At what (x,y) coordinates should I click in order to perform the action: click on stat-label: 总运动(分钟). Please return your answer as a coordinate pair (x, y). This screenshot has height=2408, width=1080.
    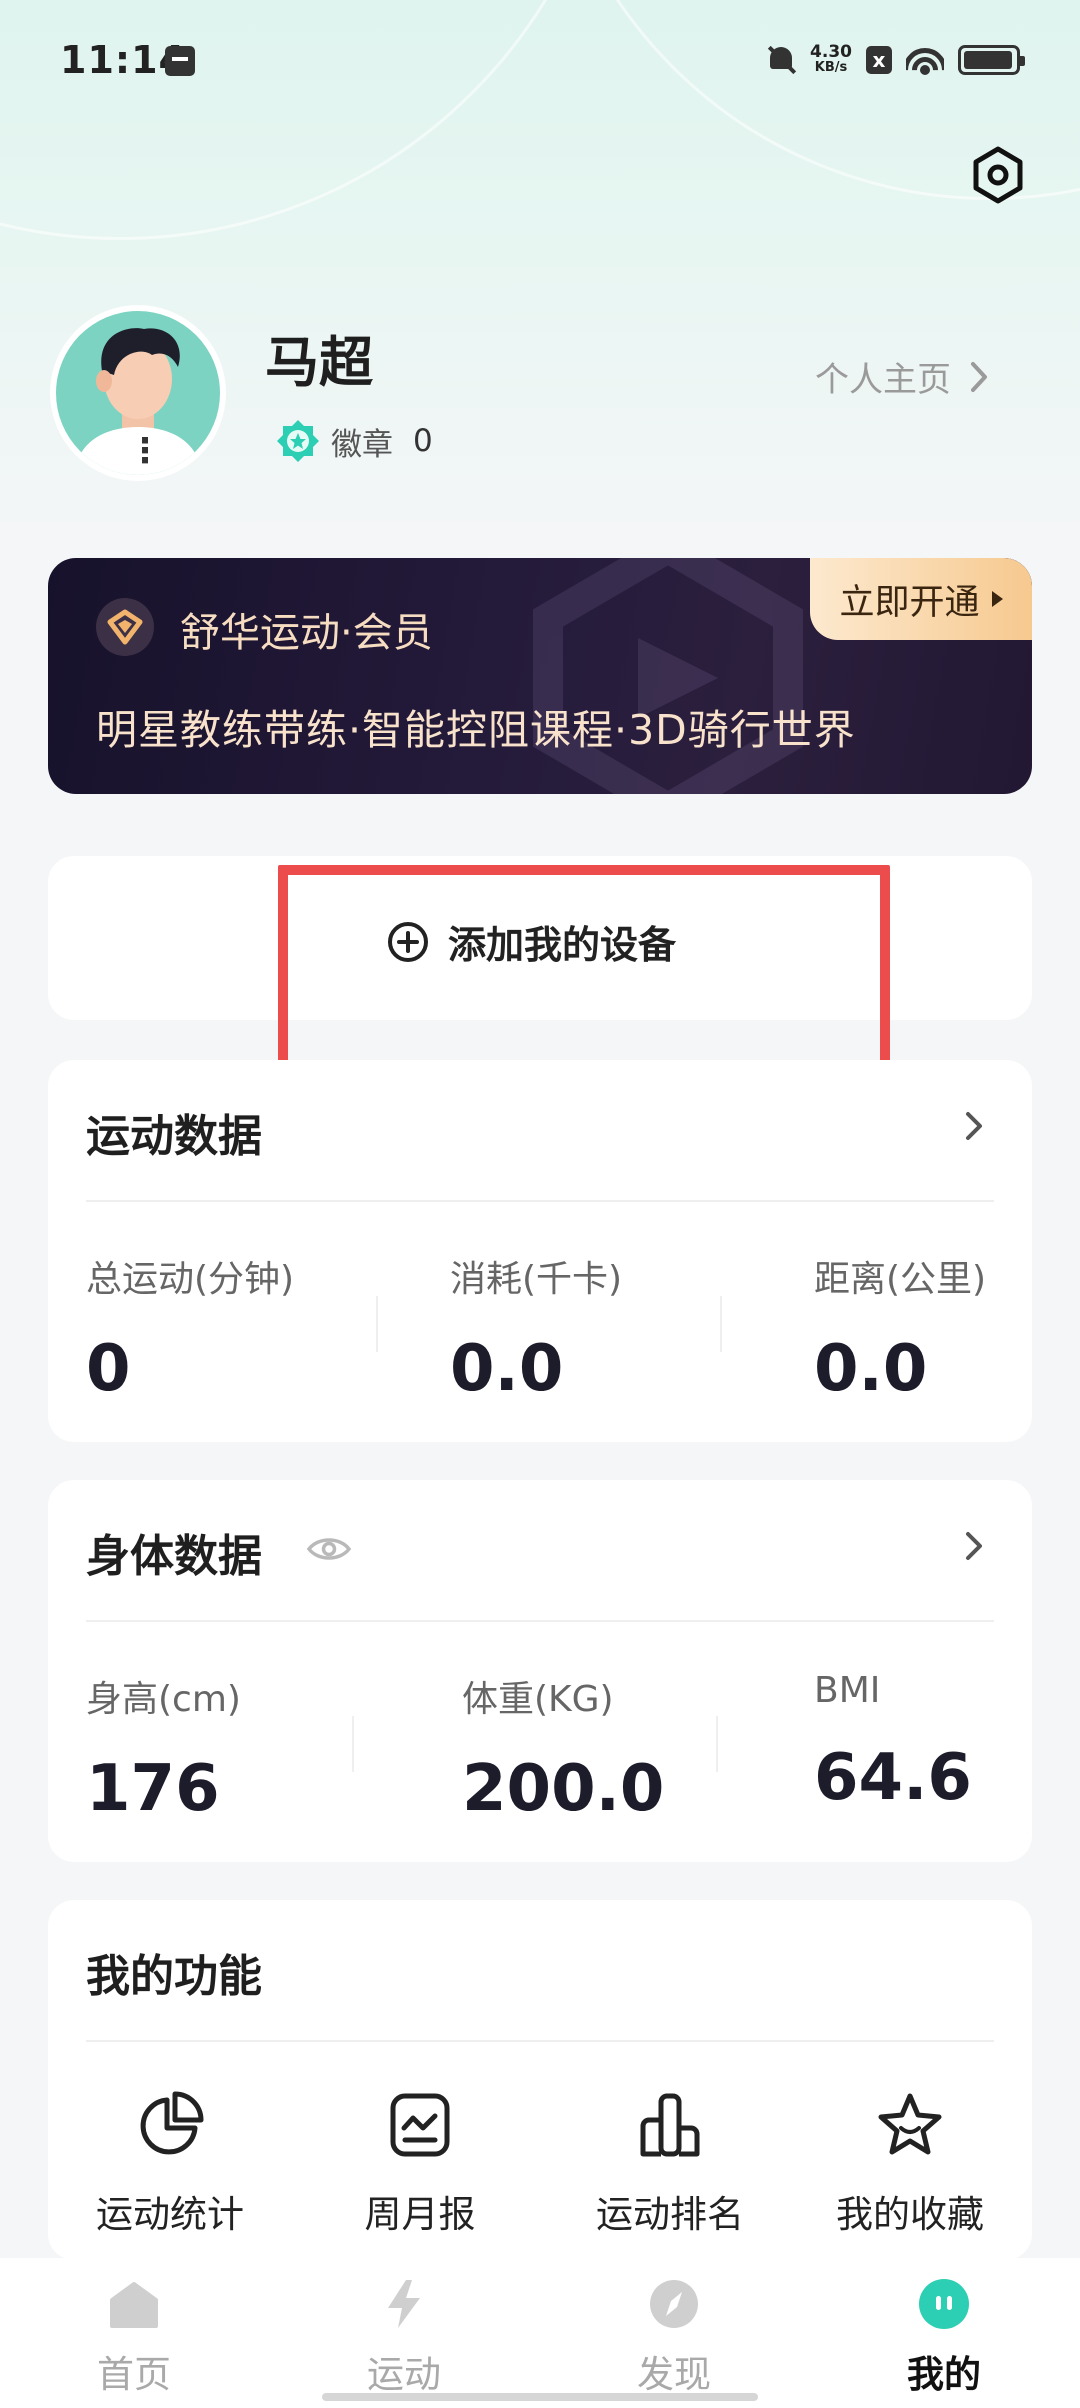
    Looking at the image, I should click on (190, 1279).